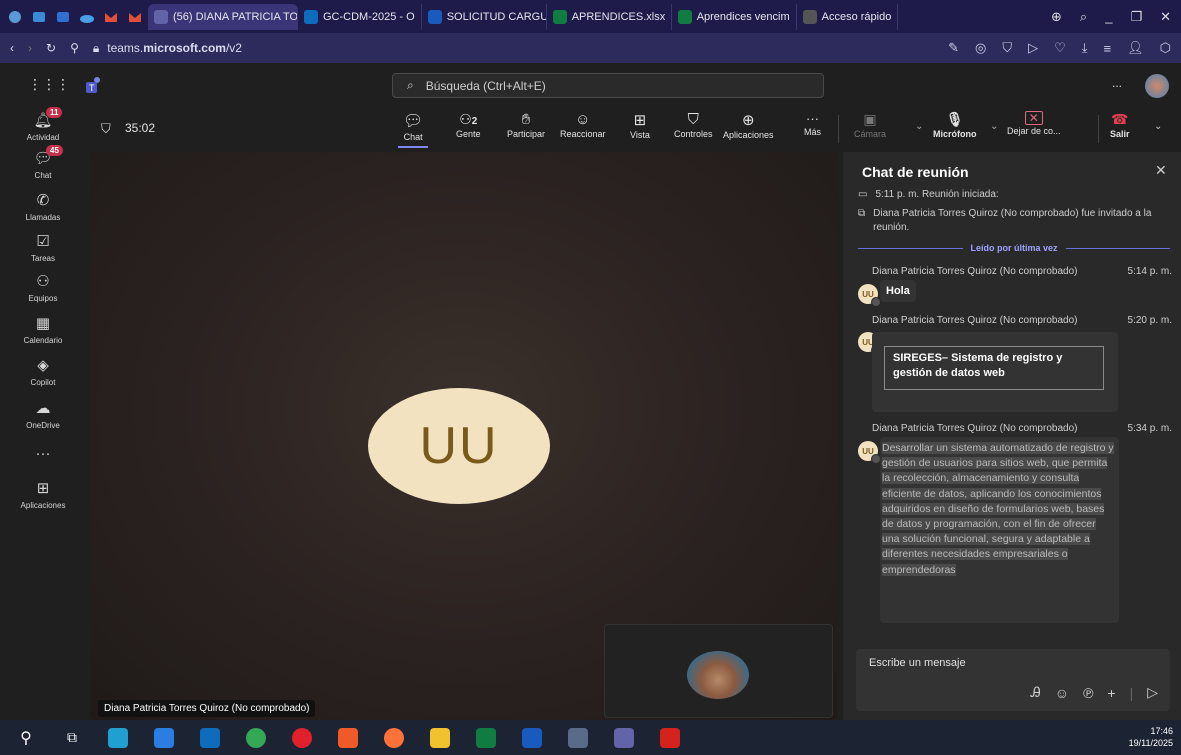 The height and width of the screenshot is (755, 1181). Describe the element at coordinates (640, 125) in the screenshot. I see `view-button: ⊞ Vista` at that location.